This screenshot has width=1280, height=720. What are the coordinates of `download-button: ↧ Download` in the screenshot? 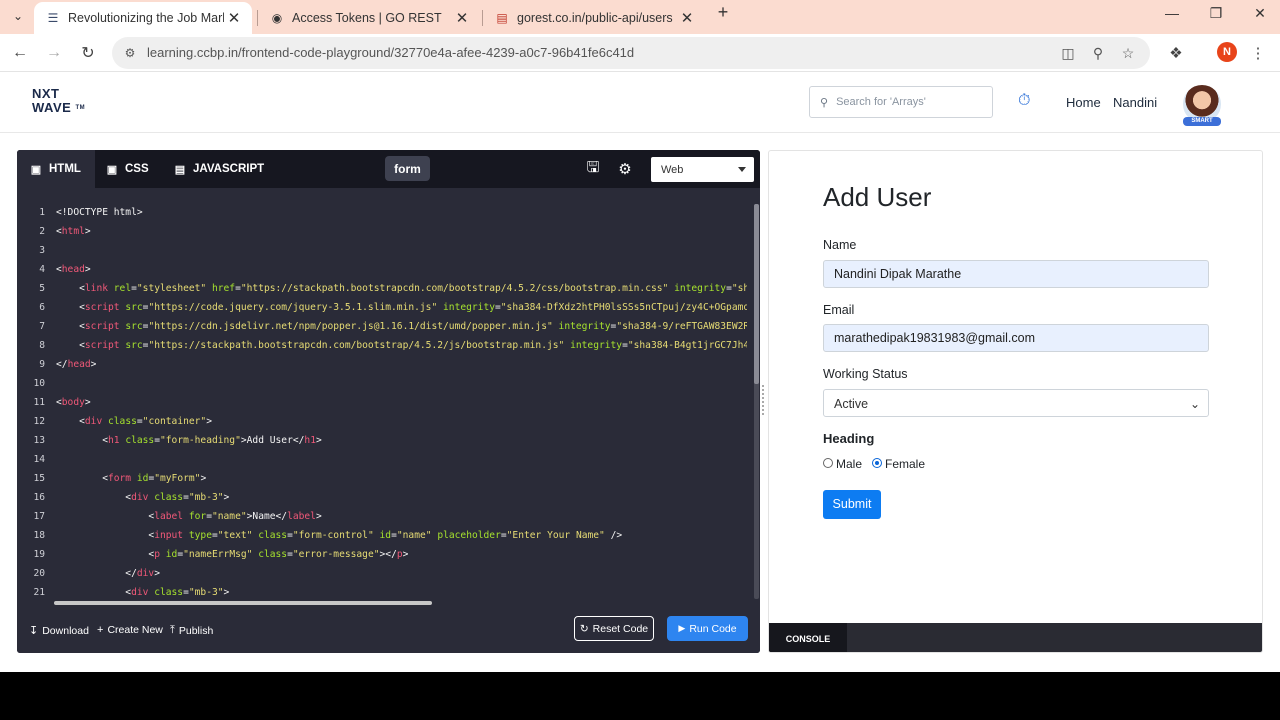 It's located at (59, 631).